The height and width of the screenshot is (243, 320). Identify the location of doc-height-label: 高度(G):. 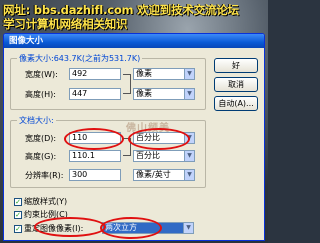
(41, 156).